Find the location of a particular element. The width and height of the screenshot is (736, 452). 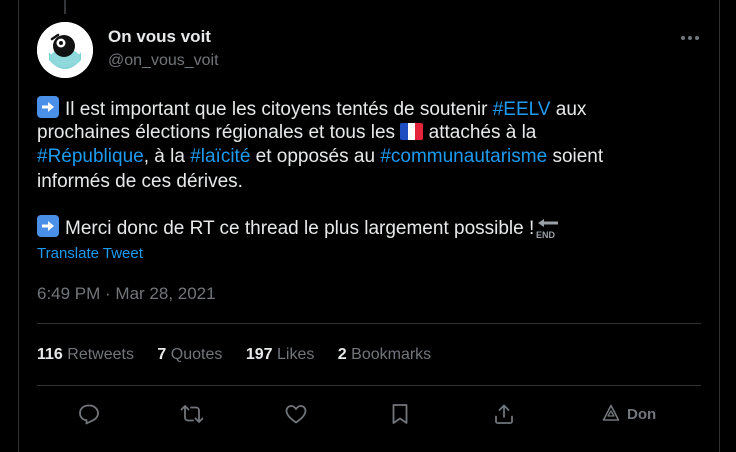

translate-tweet-link: Translate Tweet is located at coordinates (90, 253).